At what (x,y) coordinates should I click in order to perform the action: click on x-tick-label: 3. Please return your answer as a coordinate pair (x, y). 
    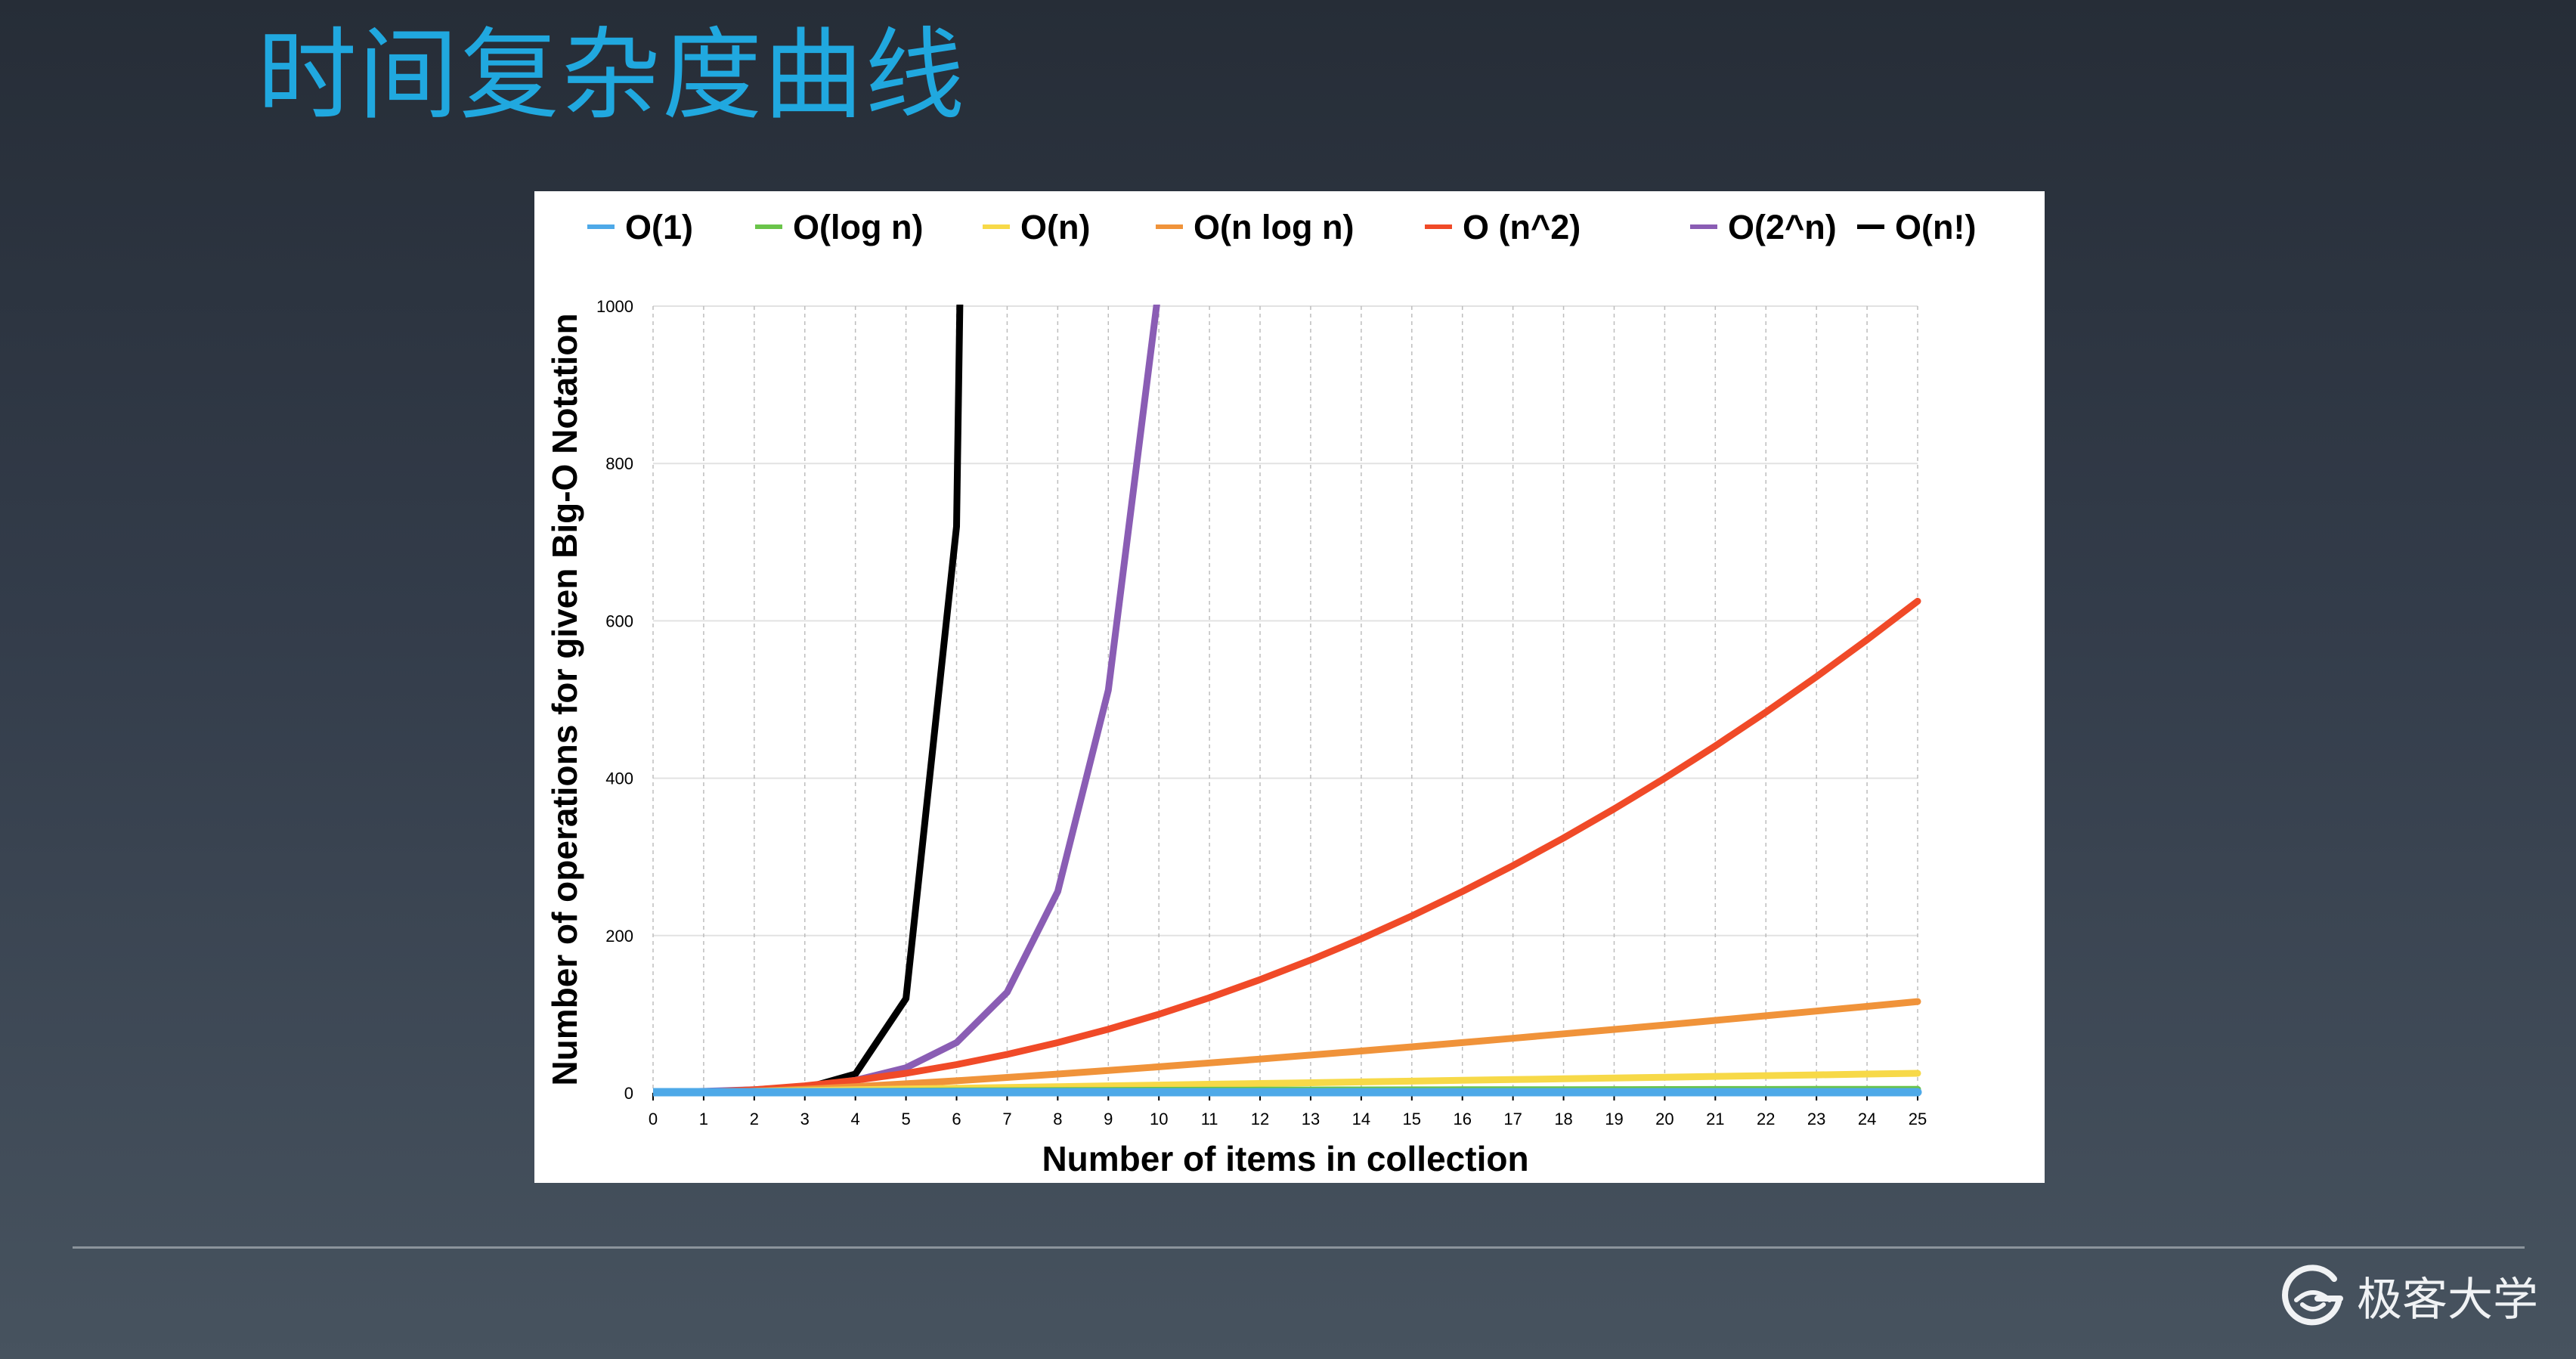
    Looking at the image, I should click on (805, 1119).